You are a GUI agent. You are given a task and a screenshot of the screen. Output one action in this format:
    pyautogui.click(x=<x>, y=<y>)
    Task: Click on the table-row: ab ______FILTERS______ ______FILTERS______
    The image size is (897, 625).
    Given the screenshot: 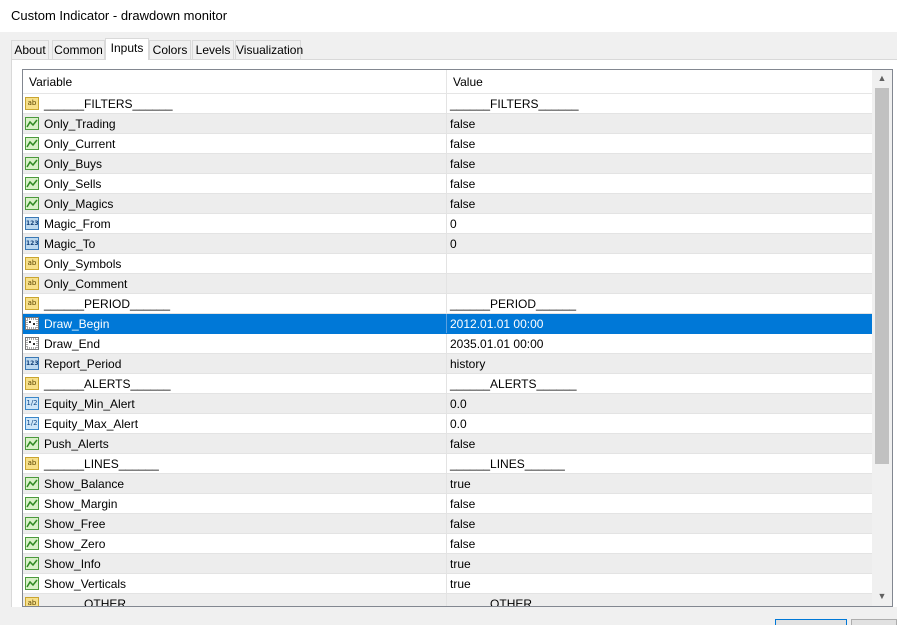 What is the action you would take?
    pyautogui.click(x=447, y=104)
    